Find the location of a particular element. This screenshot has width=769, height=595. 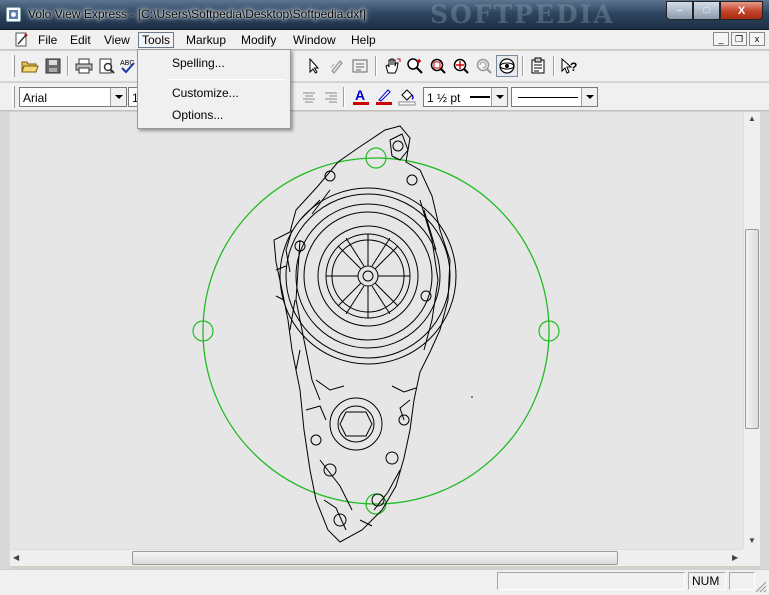

font-name-value: Arial is located at coordinates (35, 98).